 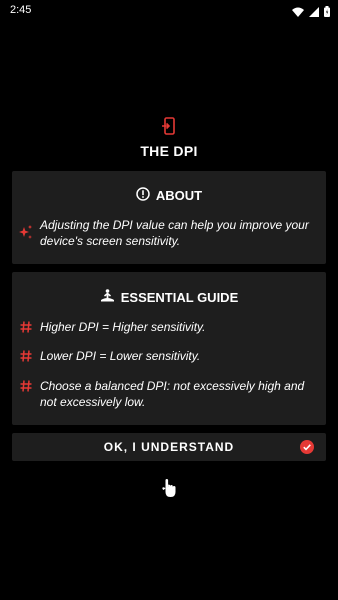 What do you see at coordinates (314, 13) in the screenshot?
I see `signal-icon` at bounding box center [314, 13].